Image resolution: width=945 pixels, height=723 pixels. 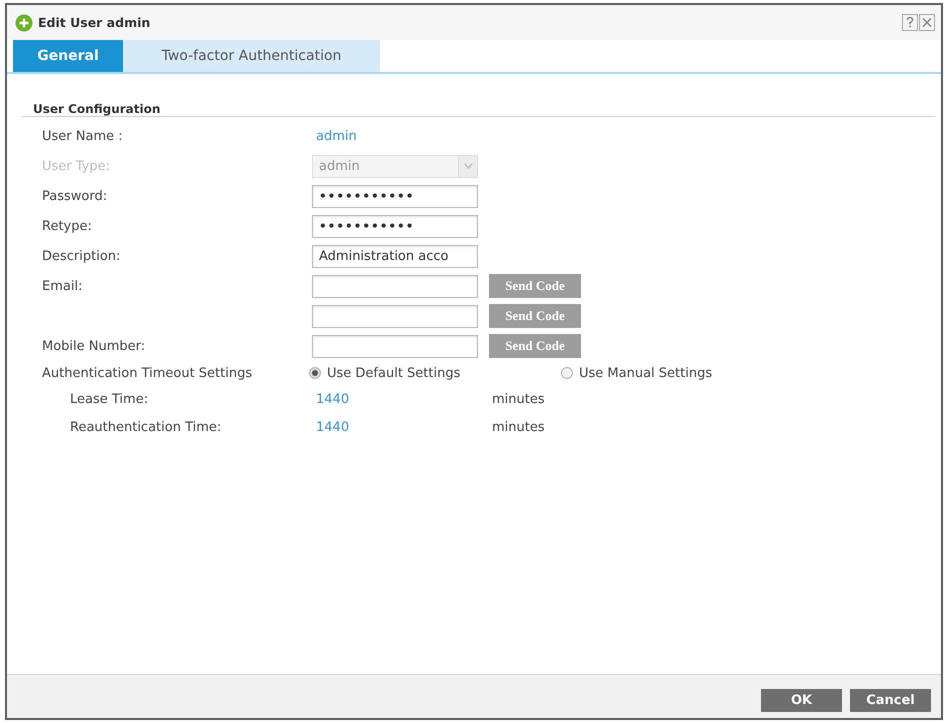 I want to click on radio-option: Use Default Settings, so click(x=435, y=373).